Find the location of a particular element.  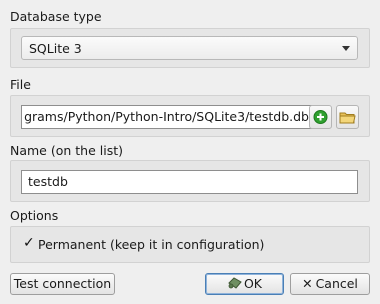

permanent-checkbox-label: Permanent (keep it in configuration) is located at coordinates (151, 244).